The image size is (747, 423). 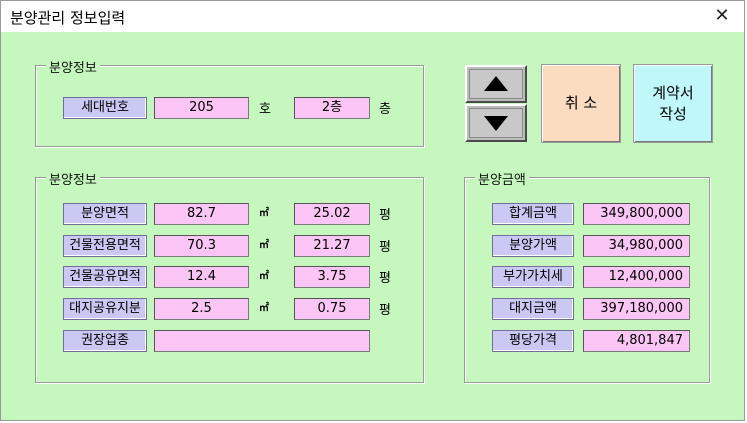 I want to click on unit-info-frame-title: 분양정보, so click(x=73, y=66).